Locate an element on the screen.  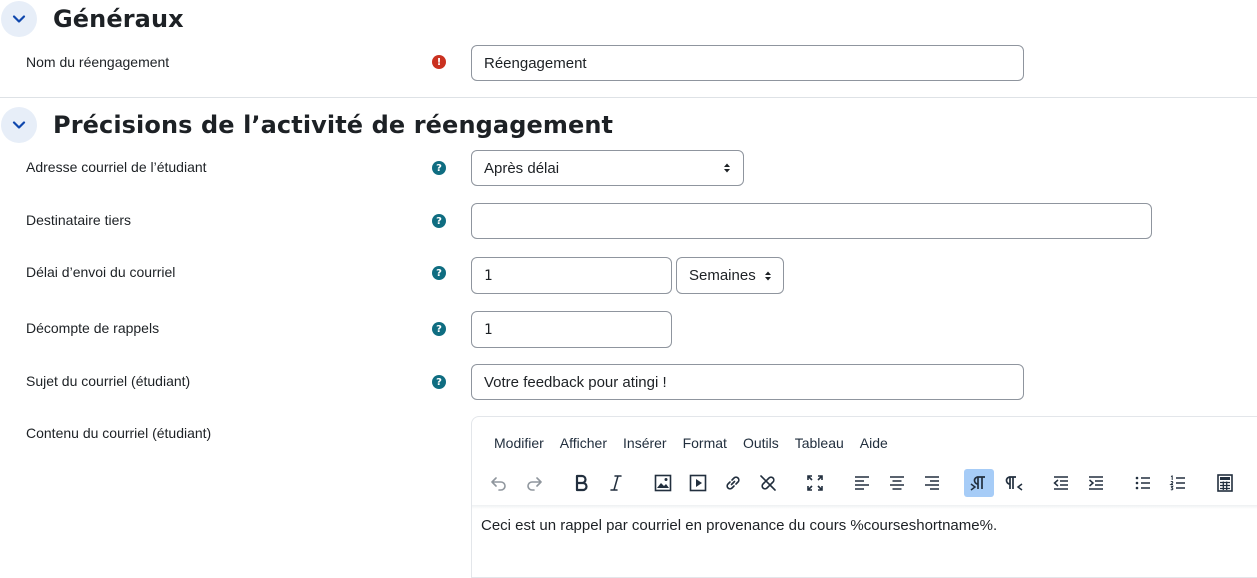
collapse-general-button is located at coordinates (19, 19).